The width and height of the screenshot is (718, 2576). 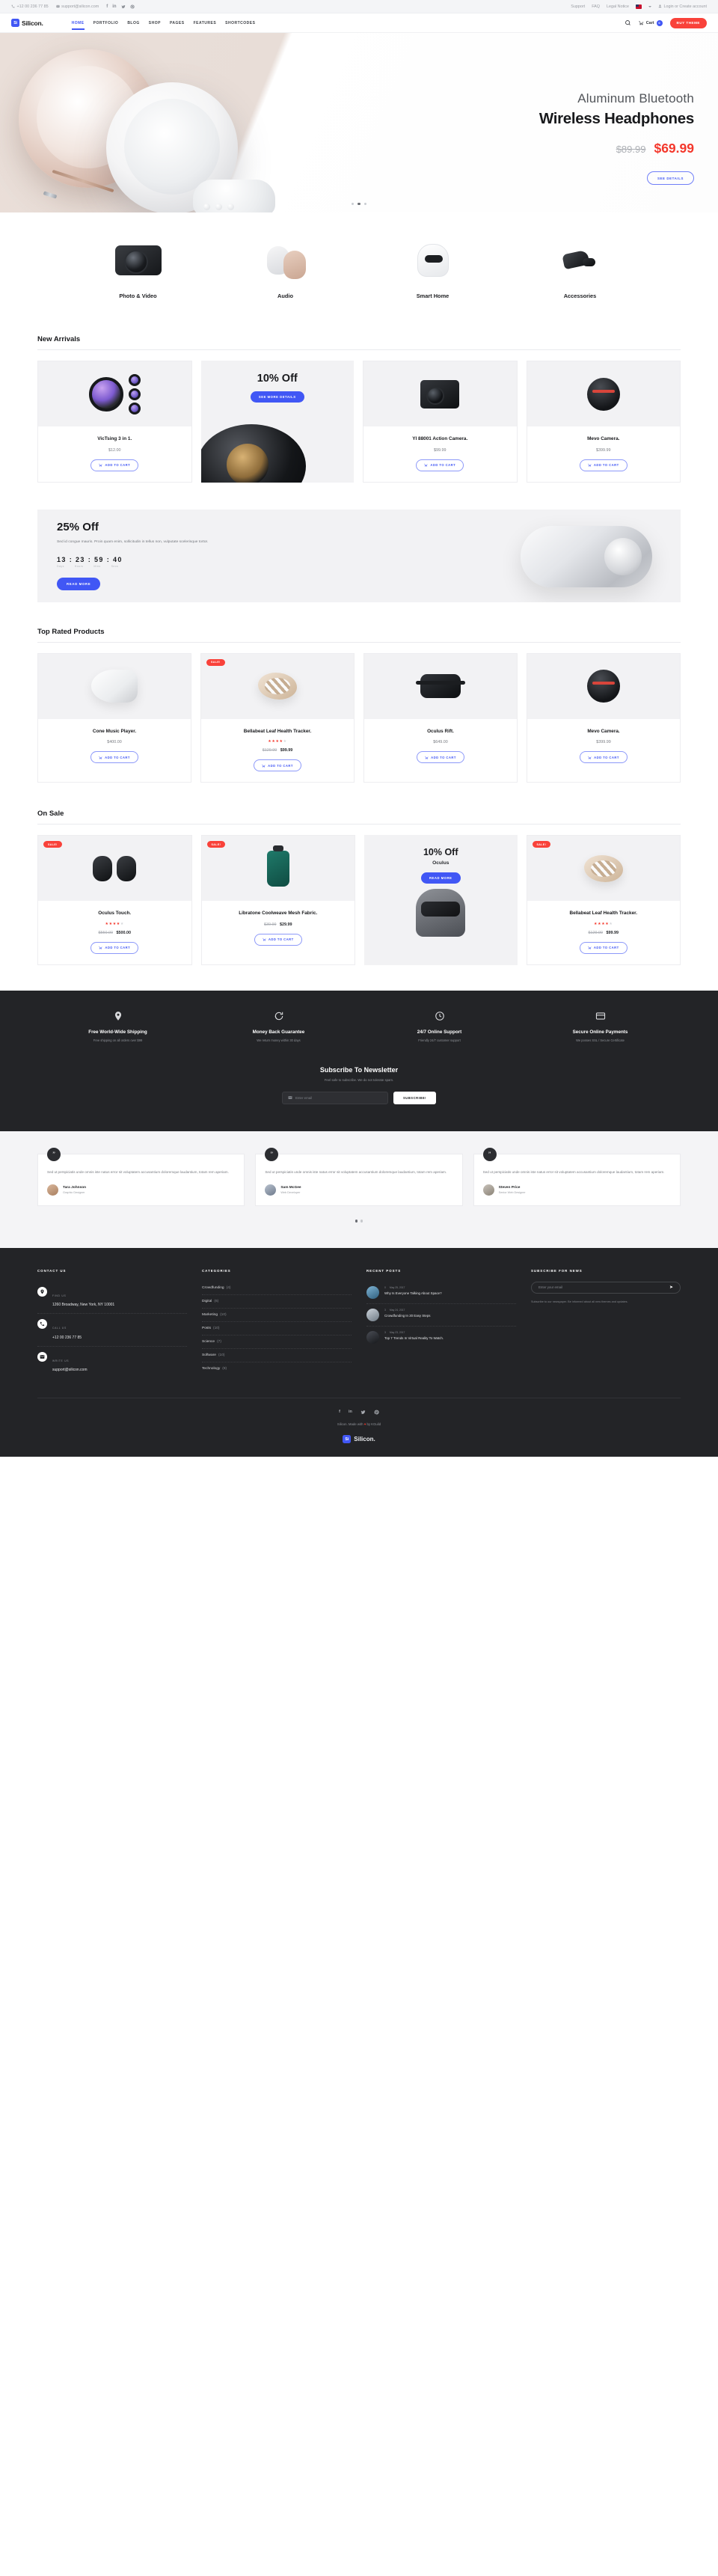 What do you see at coordinates (277, 1329) in the screenshot?
I see `footer-category-item: Posts (10)` at bounding box center [277, 1329].